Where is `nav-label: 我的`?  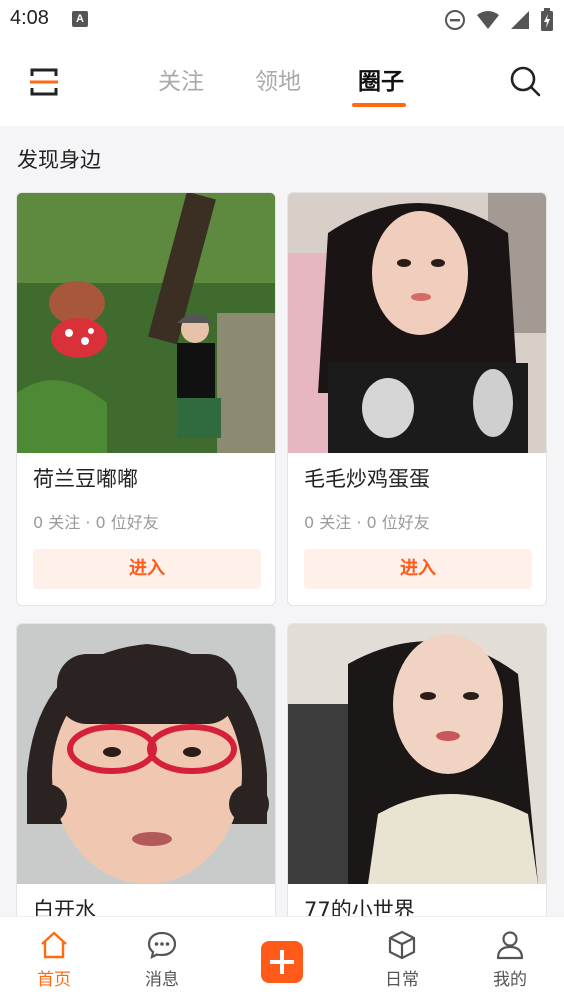
nav-label: 我的 is located at coordinates (510, 980).